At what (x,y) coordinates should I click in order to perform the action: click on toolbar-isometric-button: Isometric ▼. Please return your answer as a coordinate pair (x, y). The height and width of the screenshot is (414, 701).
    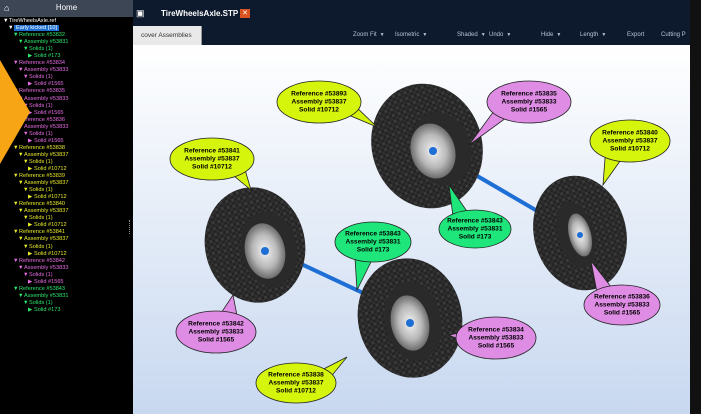
    Looking at the image, I should click on (411, 35).